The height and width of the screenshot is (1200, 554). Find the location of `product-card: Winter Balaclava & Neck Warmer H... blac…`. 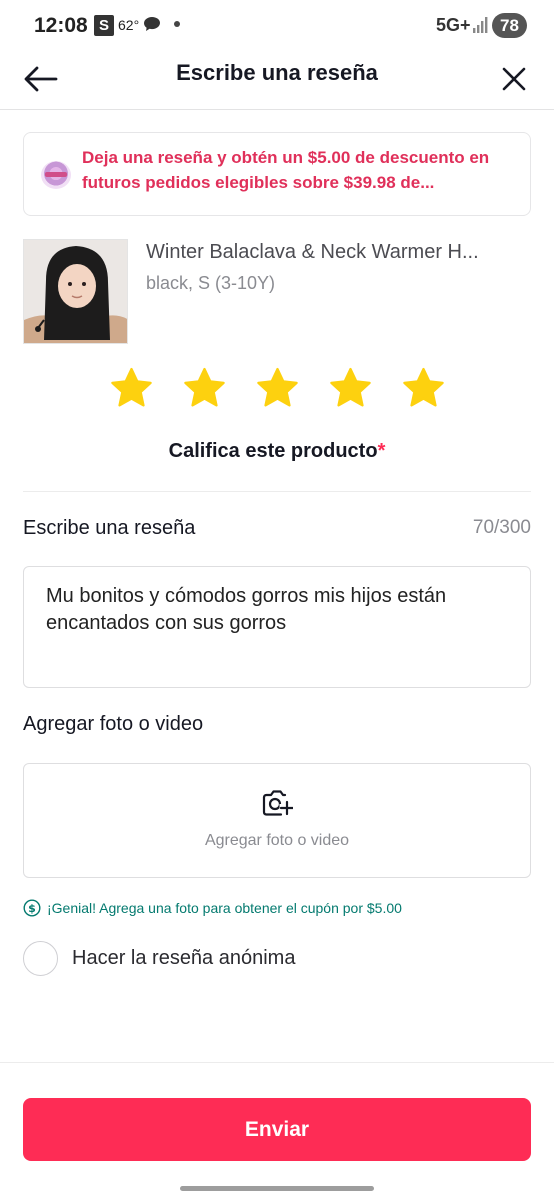

product-card: Winter Balaclava & Neck Warmer H... blac… is located at coordinates (277, 292).